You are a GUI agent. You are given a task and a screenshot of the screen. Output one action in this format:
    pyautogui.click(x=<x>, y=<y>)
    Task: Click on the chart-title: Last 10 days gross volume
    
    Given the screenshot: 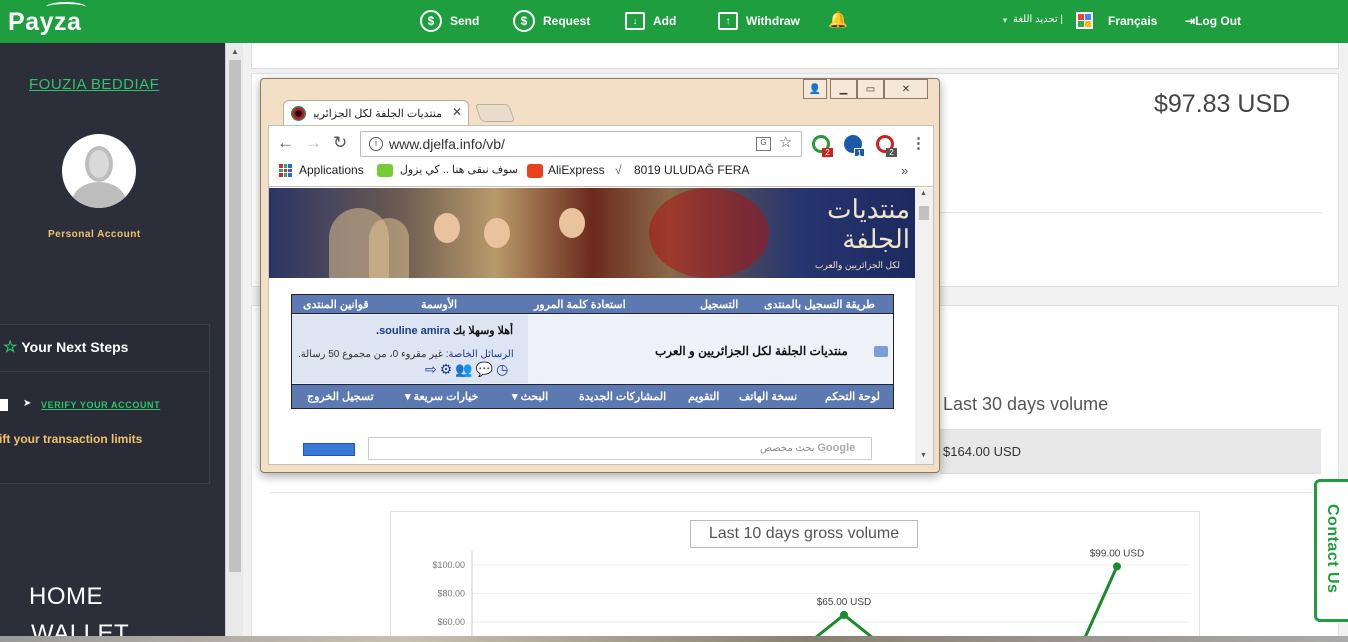 What is the action you would take?
    pyautogui.click(x=804, y=534)
    